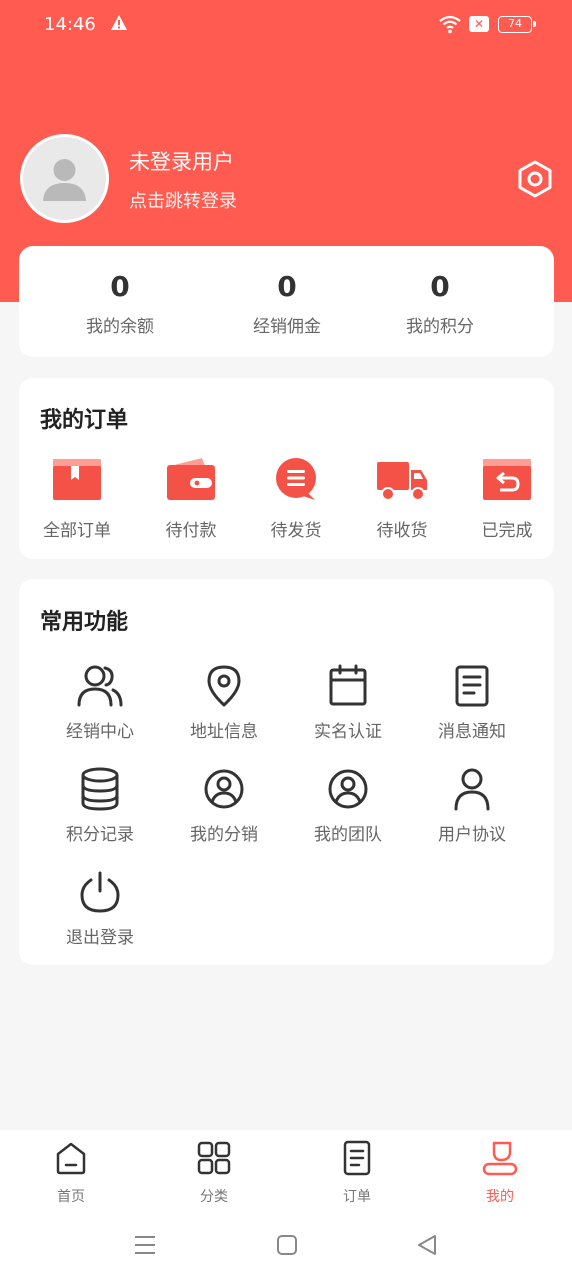  I want to click on stat-label: 我的积分, so click(440, 327).